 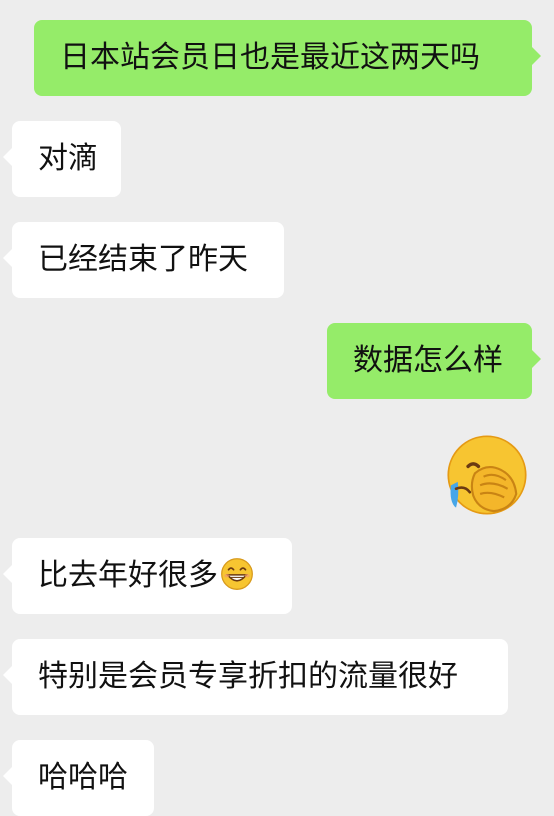 What do you see at coordinates (68, 158) in the screenshot?
I see `message-text: 对滴` at bounding box center [68, 158].